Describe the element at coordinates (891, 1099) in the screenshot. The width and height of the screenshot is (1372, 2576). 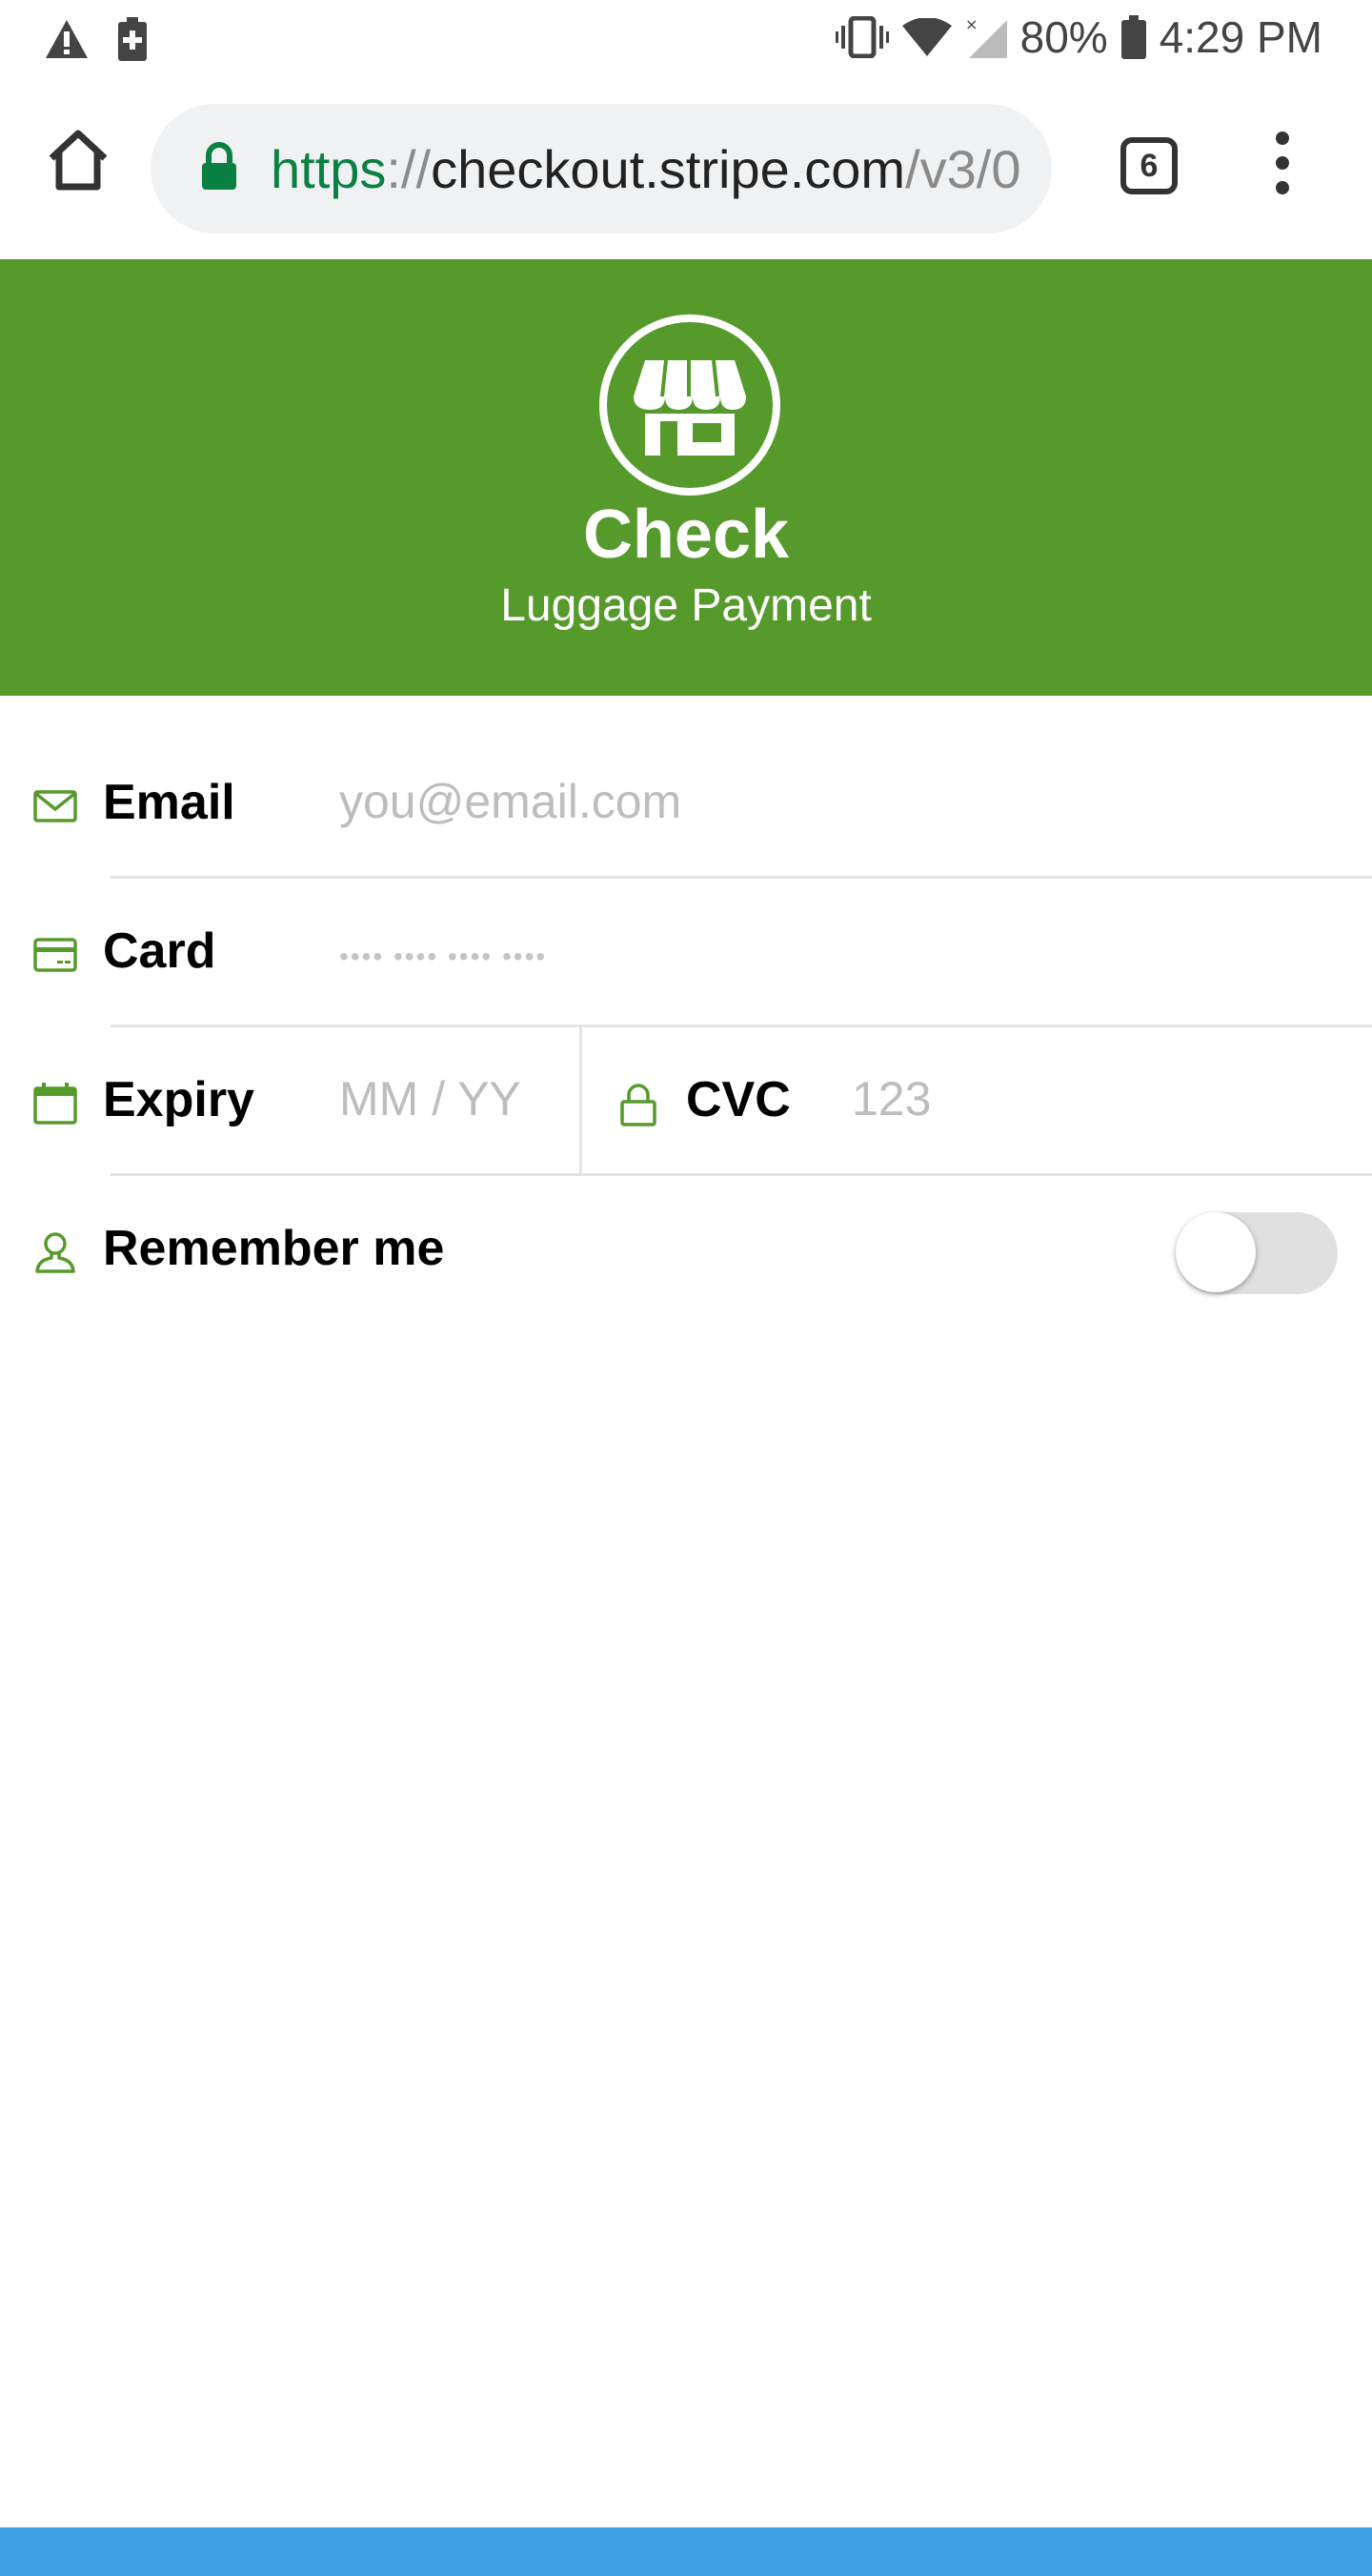
I see `cvc-field: 123` at that location.